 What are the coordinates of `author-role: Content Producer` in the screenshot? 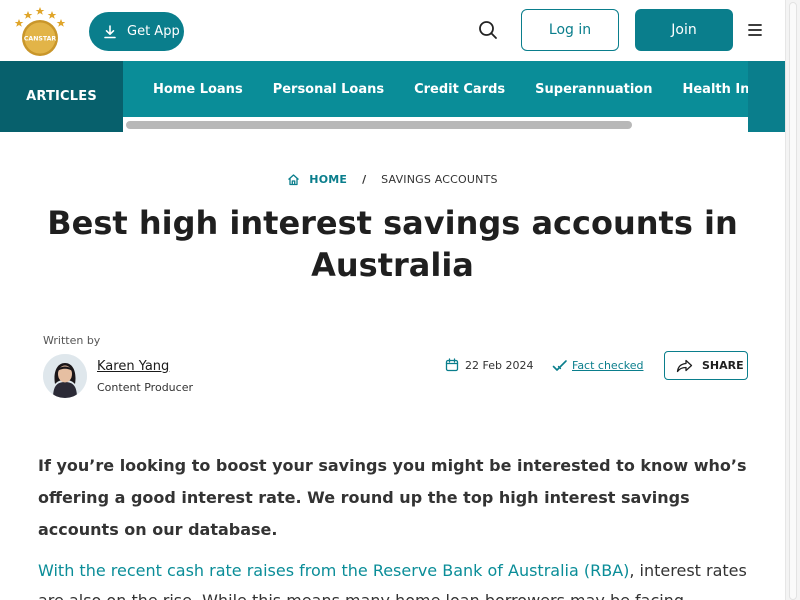 It's located at (145, 387).